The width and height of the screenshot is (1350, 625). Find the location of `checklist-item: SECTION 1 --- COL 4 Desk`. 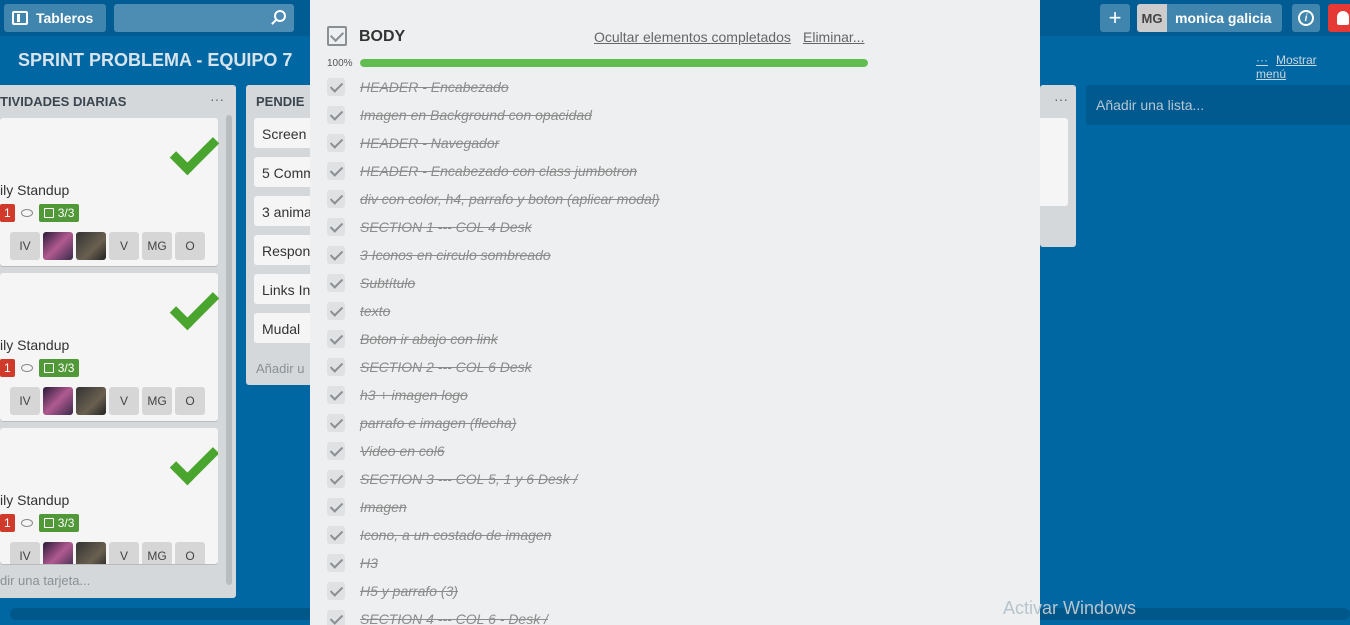

checklist-item: SECTION 1 --- COL 4 Desk is located at coordinates (429, 227).